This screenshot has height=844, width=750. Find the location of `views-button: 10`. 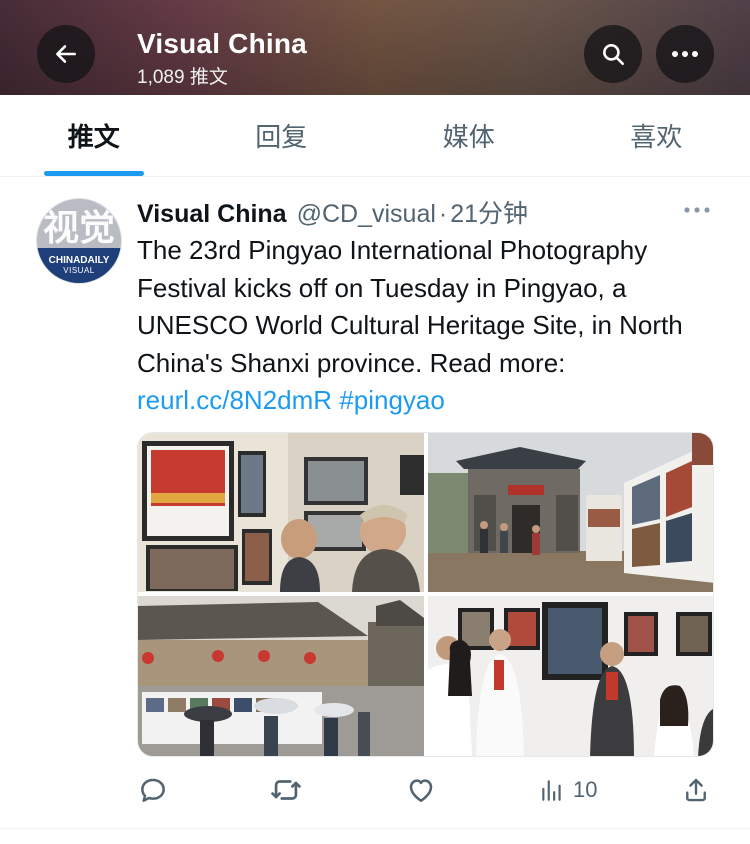

views-button: 10 is located at coordinates (568, 790).